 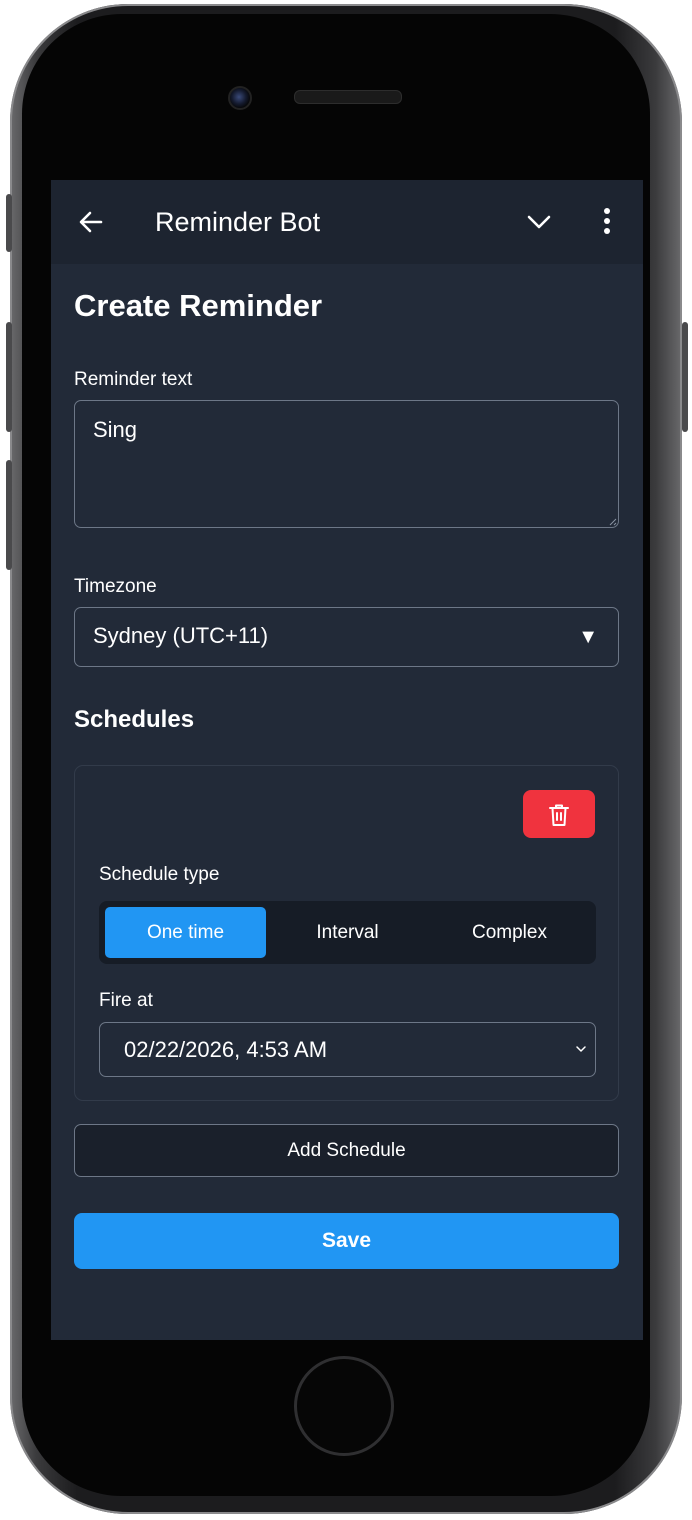 I want to click on power-button, so click(x=685, y=377).